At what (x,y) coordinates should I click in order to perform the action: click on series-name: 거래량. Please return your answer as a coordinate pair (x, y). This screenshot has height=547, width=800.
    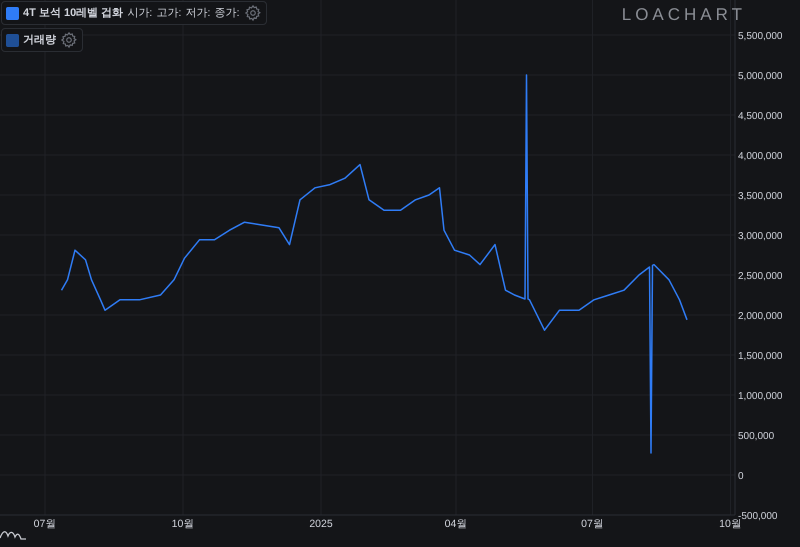
    Looking at the image, I should click on (39, 40).